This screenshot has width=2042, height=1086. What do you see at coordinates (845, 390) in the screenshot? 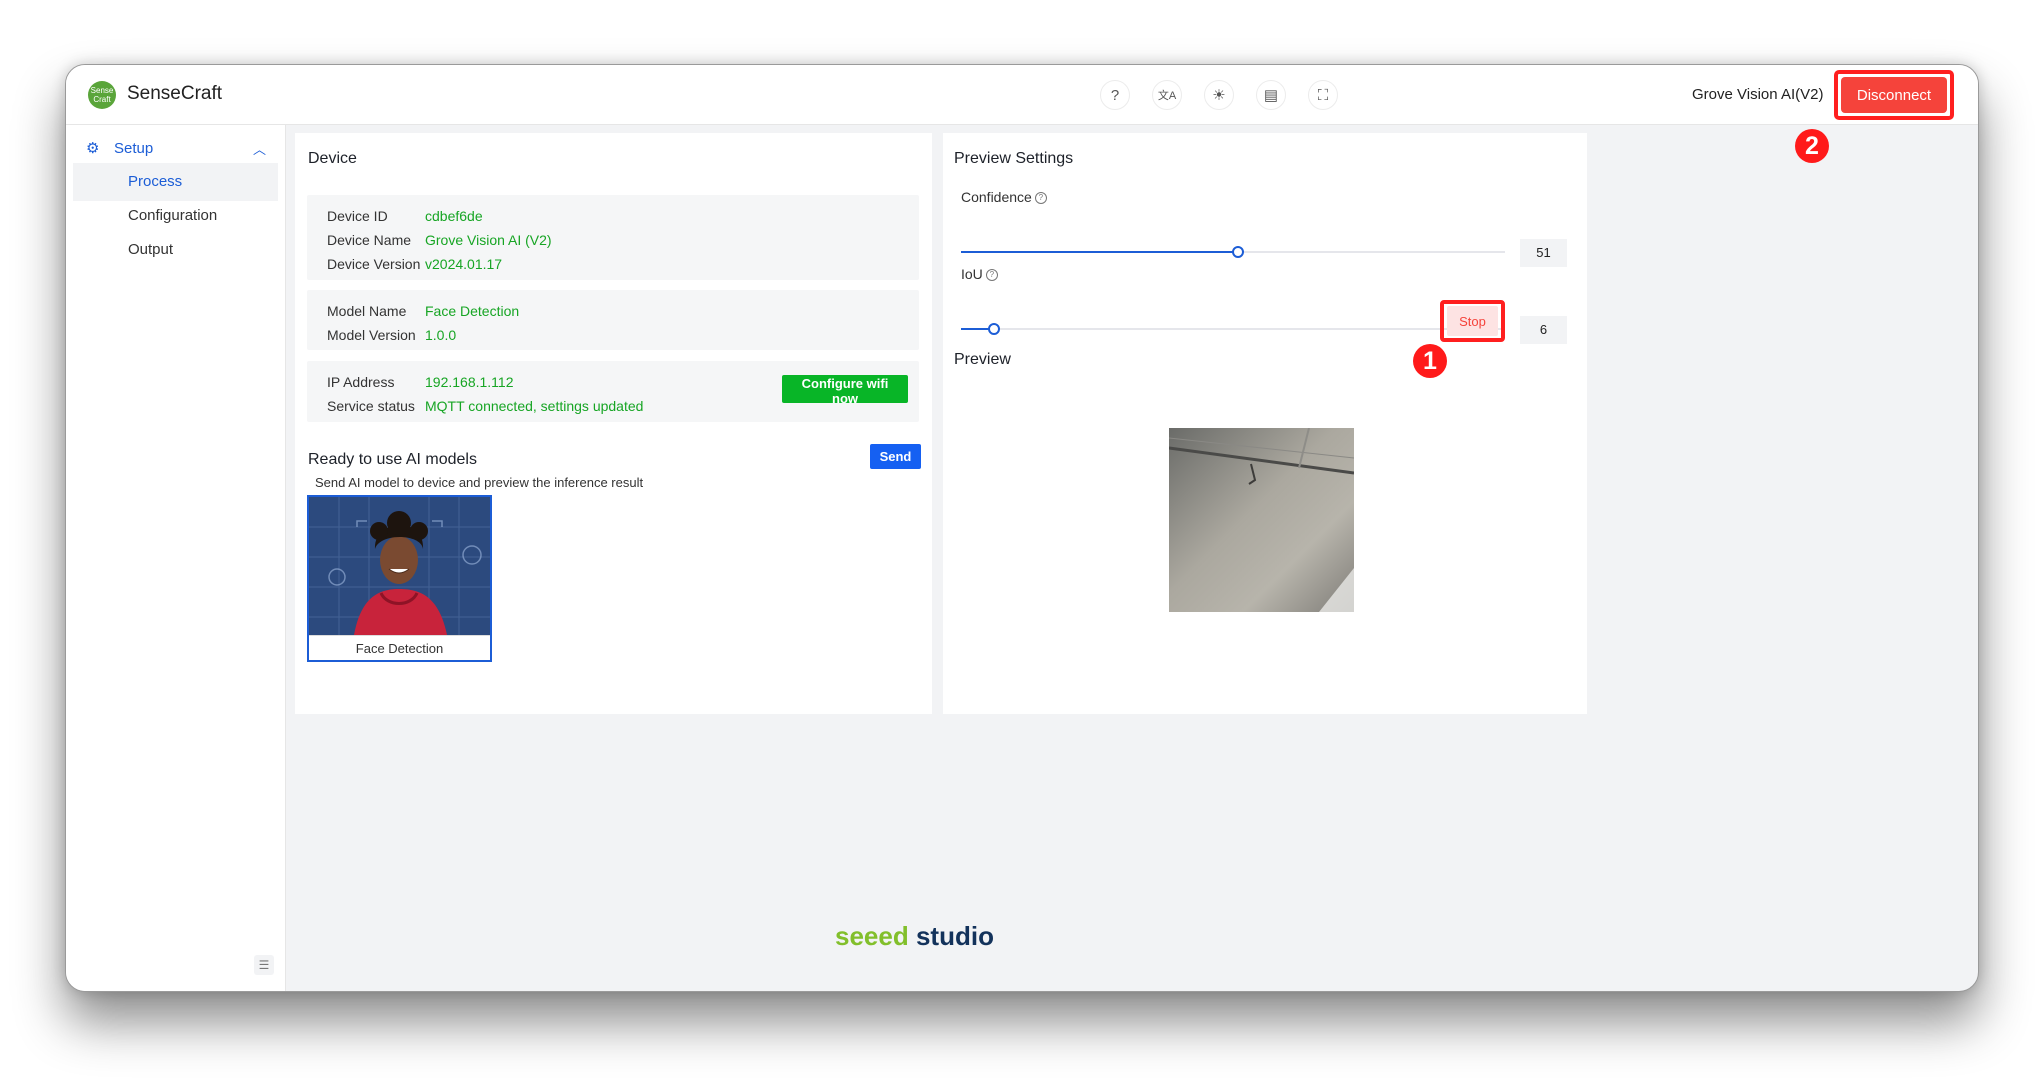
I see `configure-wifi-button: Configure wifi now` at bounding box center [845, 390].